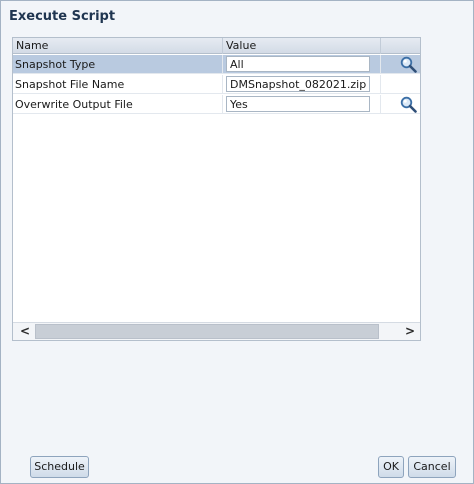  Describe the element at coordinates (391, 467) in the screenshot. I see `ok-button: OK` at that location.